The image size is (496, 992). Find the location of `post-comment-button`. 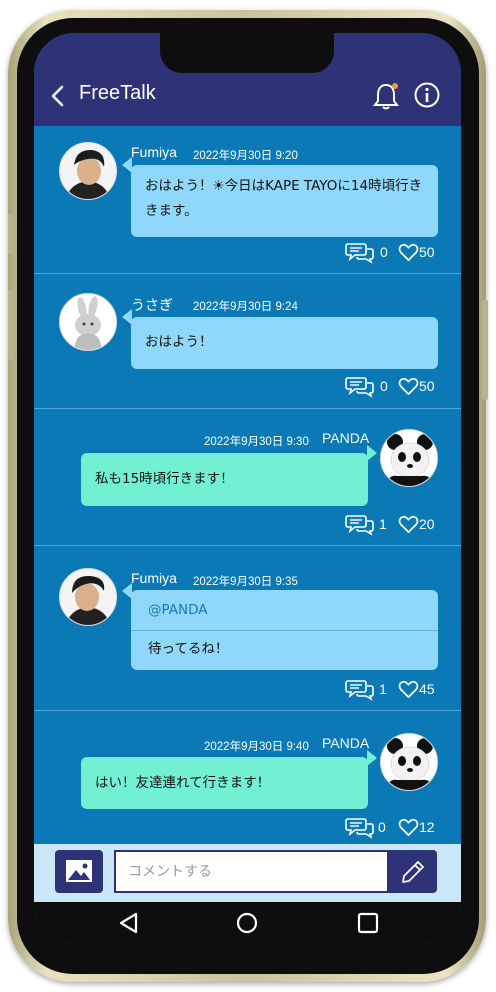

post-comment-button is located at coordinates (413, 871).